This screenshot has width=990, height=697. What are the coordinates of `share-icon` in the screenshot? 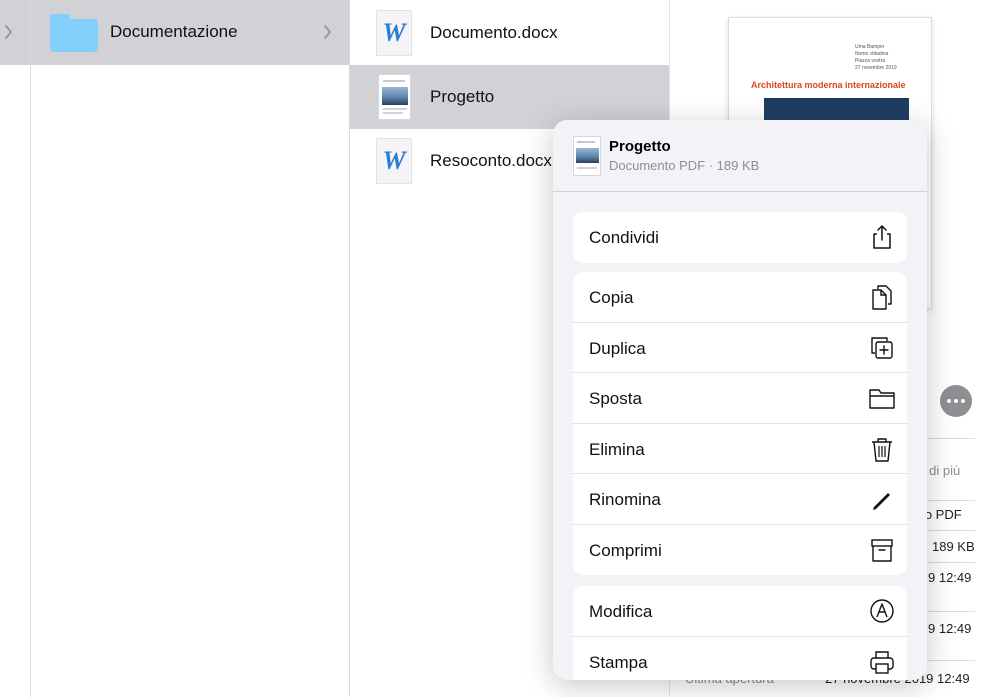 It's located at (882, 237).